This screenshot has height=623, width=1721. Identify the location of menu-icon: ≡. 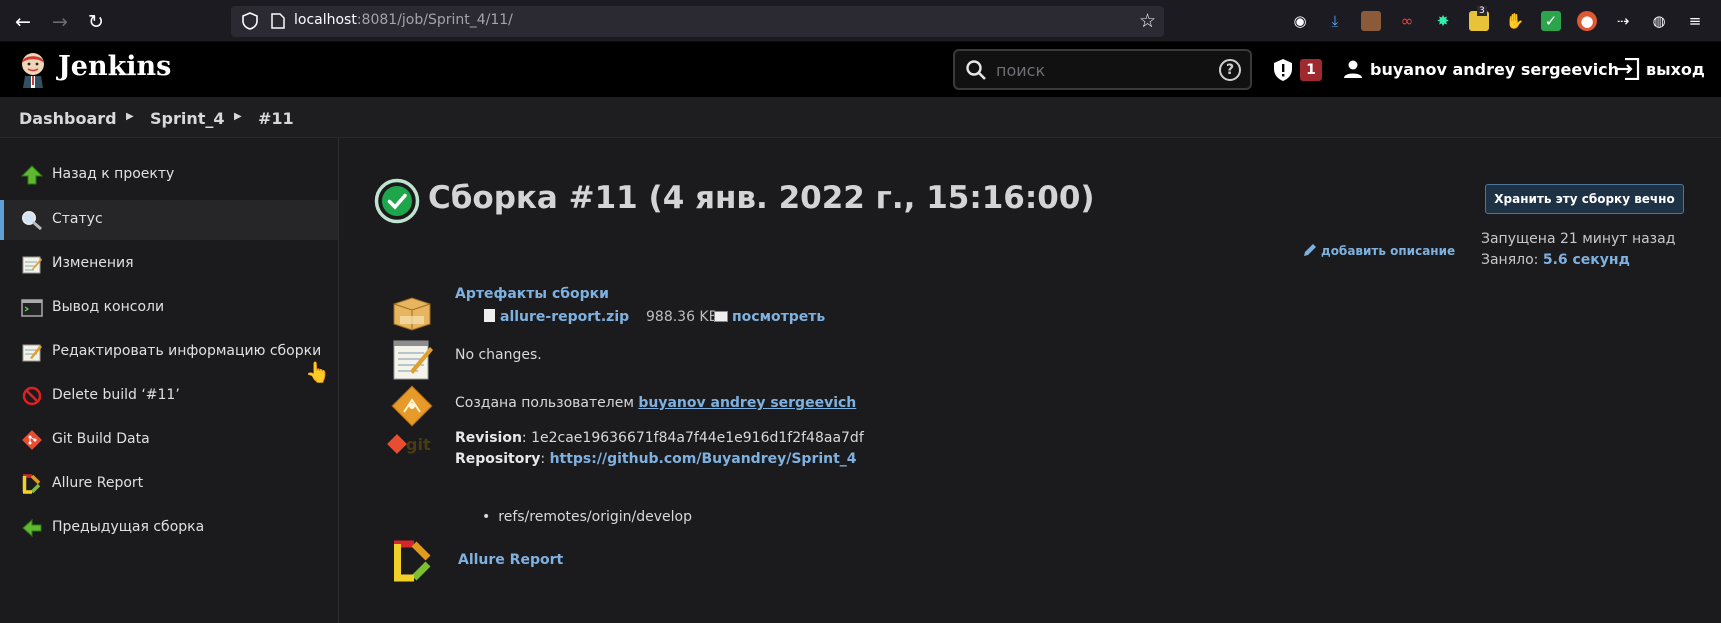
(1695, 21).